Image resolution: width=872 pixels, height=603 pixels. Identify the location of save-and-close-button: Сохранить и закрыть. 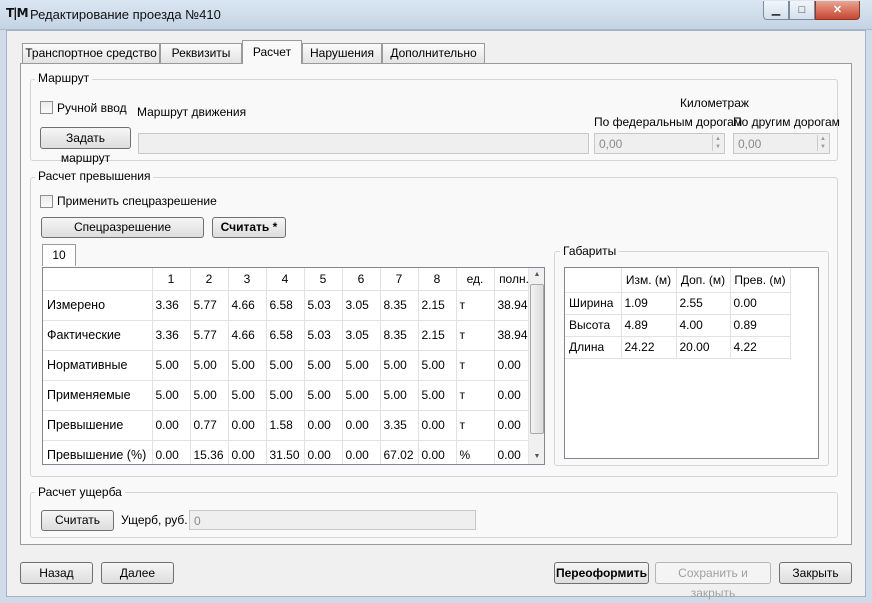
(713, 581).